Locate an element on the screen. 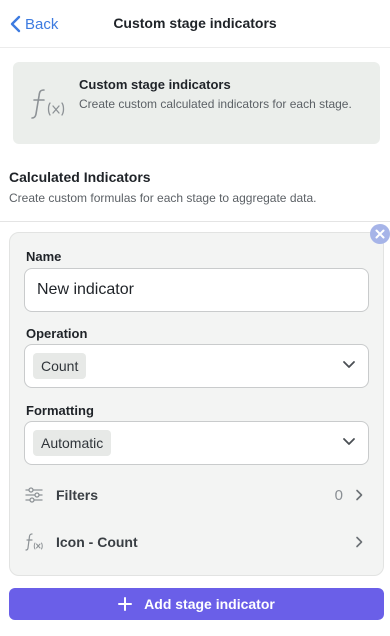 This screenshot has height=636, width=390. remove-indicator-button is located at coordinates (380, 234).